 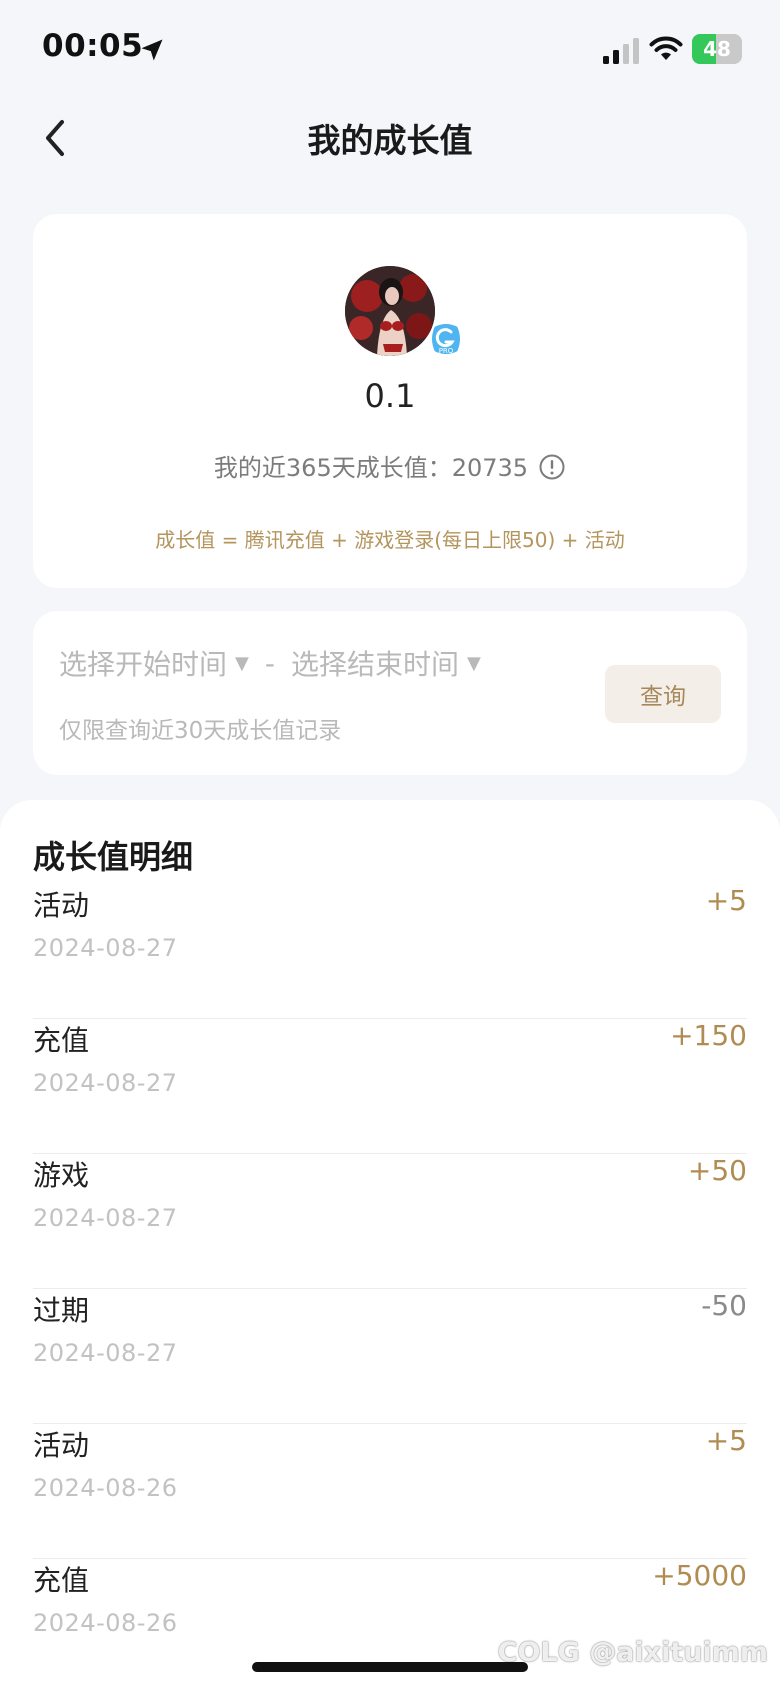 What do you see at coordinates (390, 140) in the screenshot?
I see `page-title: 我的成长值` at bounding box center [390, 140].